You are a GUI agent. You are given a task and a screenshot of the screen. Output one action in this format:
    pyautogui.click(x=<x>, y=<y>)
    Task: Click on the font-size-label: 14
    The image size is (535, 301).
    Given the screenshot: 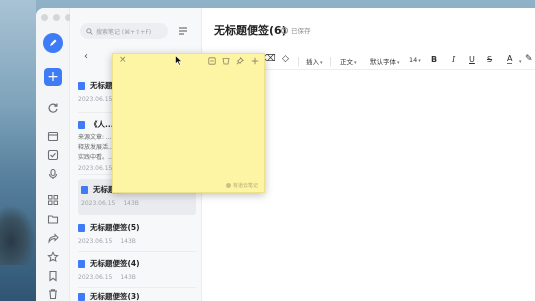 What is the action you would take?
    pyautogui.click(x=413, y=60)
    